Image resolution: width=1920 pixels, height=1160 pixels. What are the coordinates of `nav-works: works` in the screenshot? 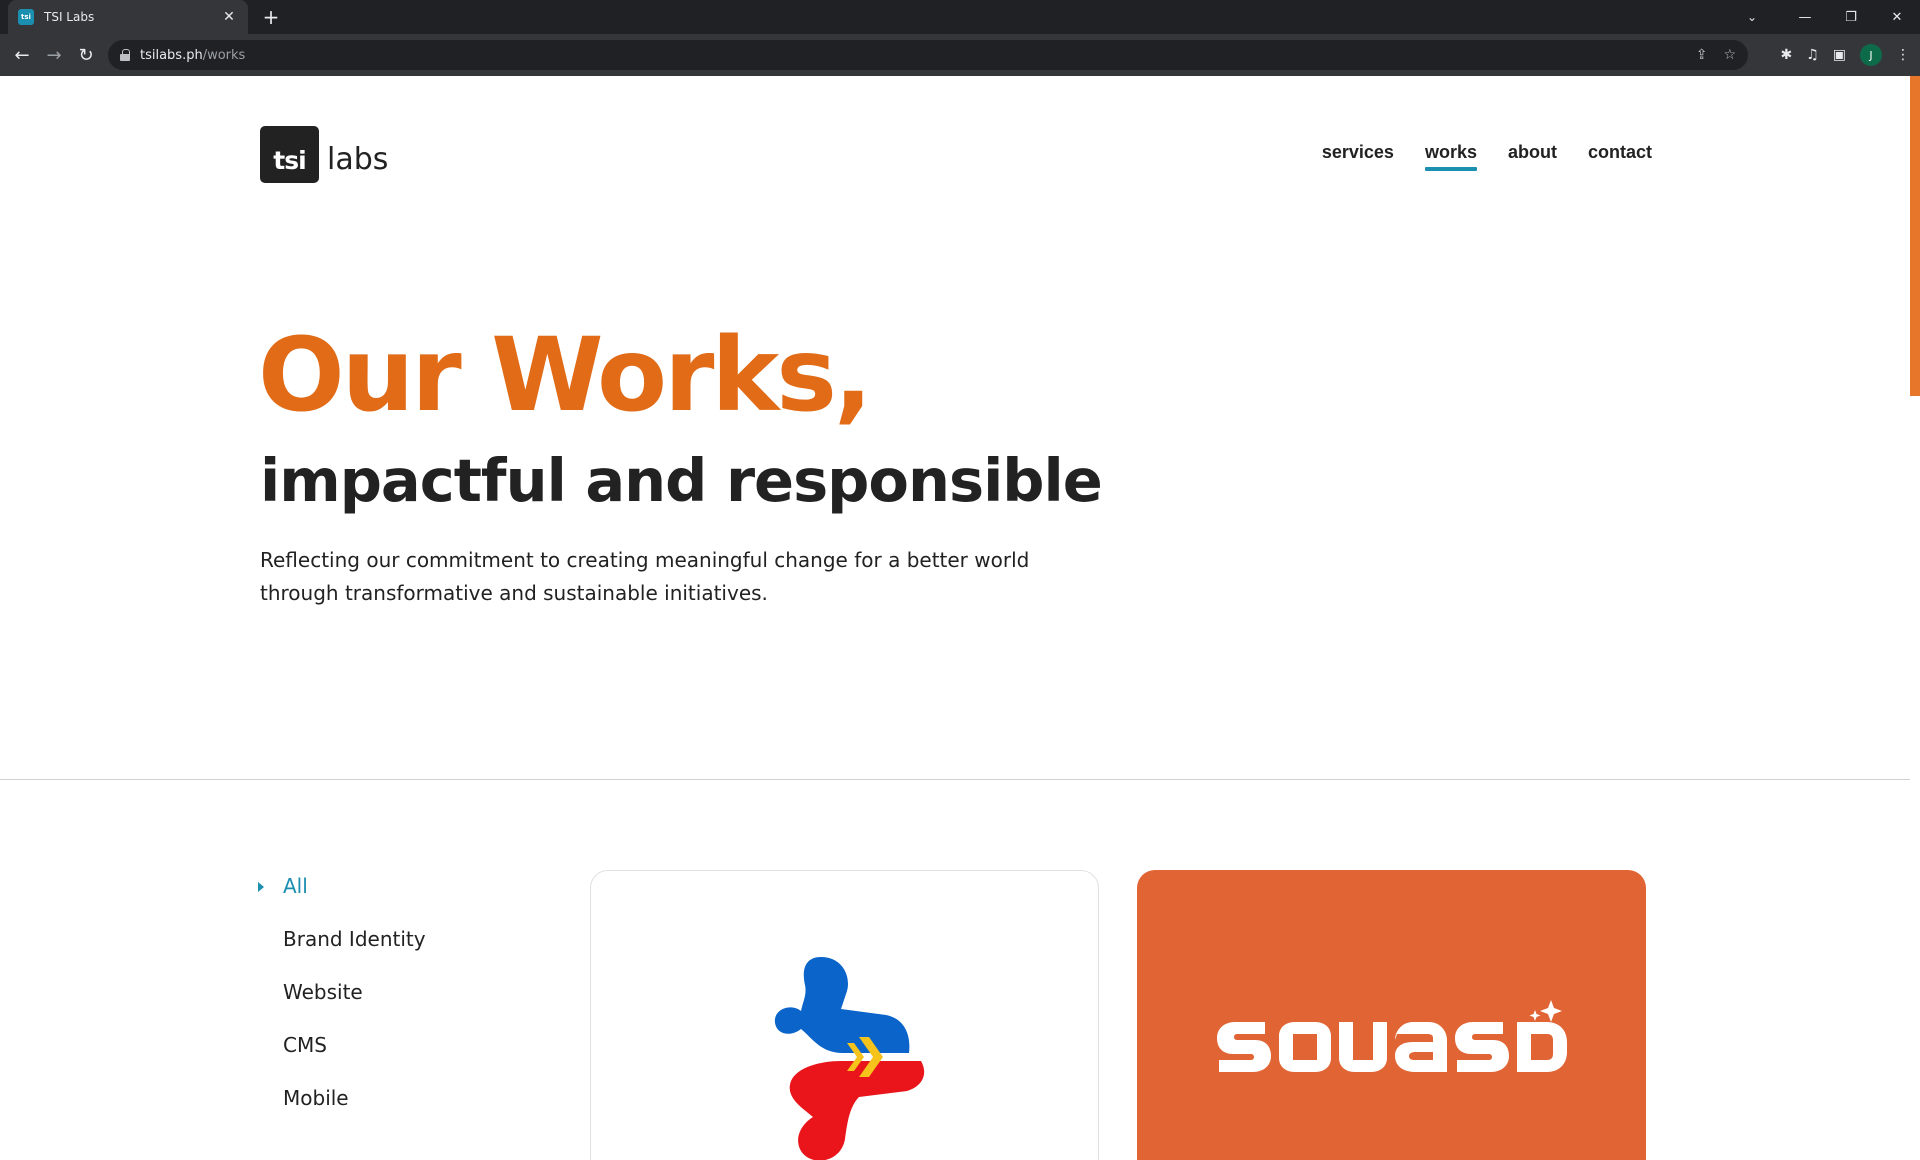 It's located at (1451, 156).